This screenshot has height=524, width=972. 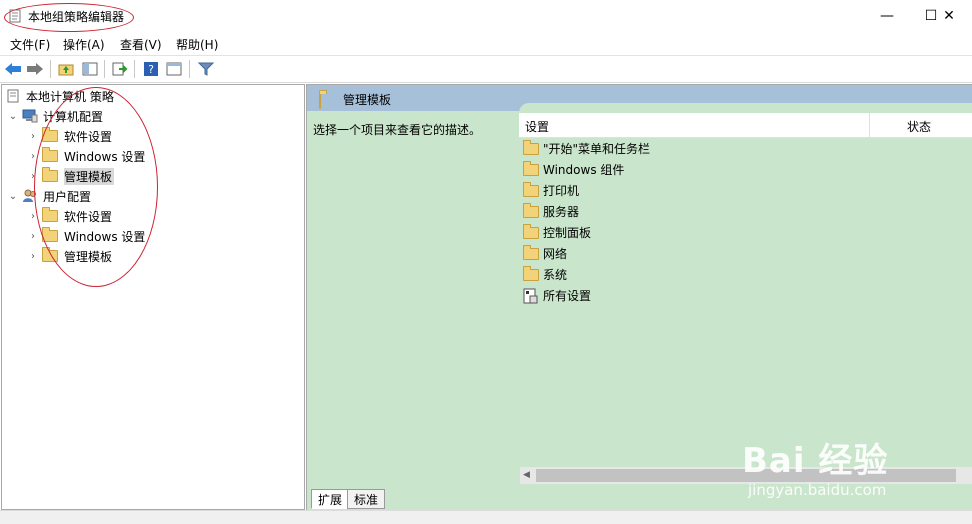 What do you see at coordinates (197, 44) in the screenshot?
I see `menu-help: 帮助(H)` at bounding box center [197, 44].